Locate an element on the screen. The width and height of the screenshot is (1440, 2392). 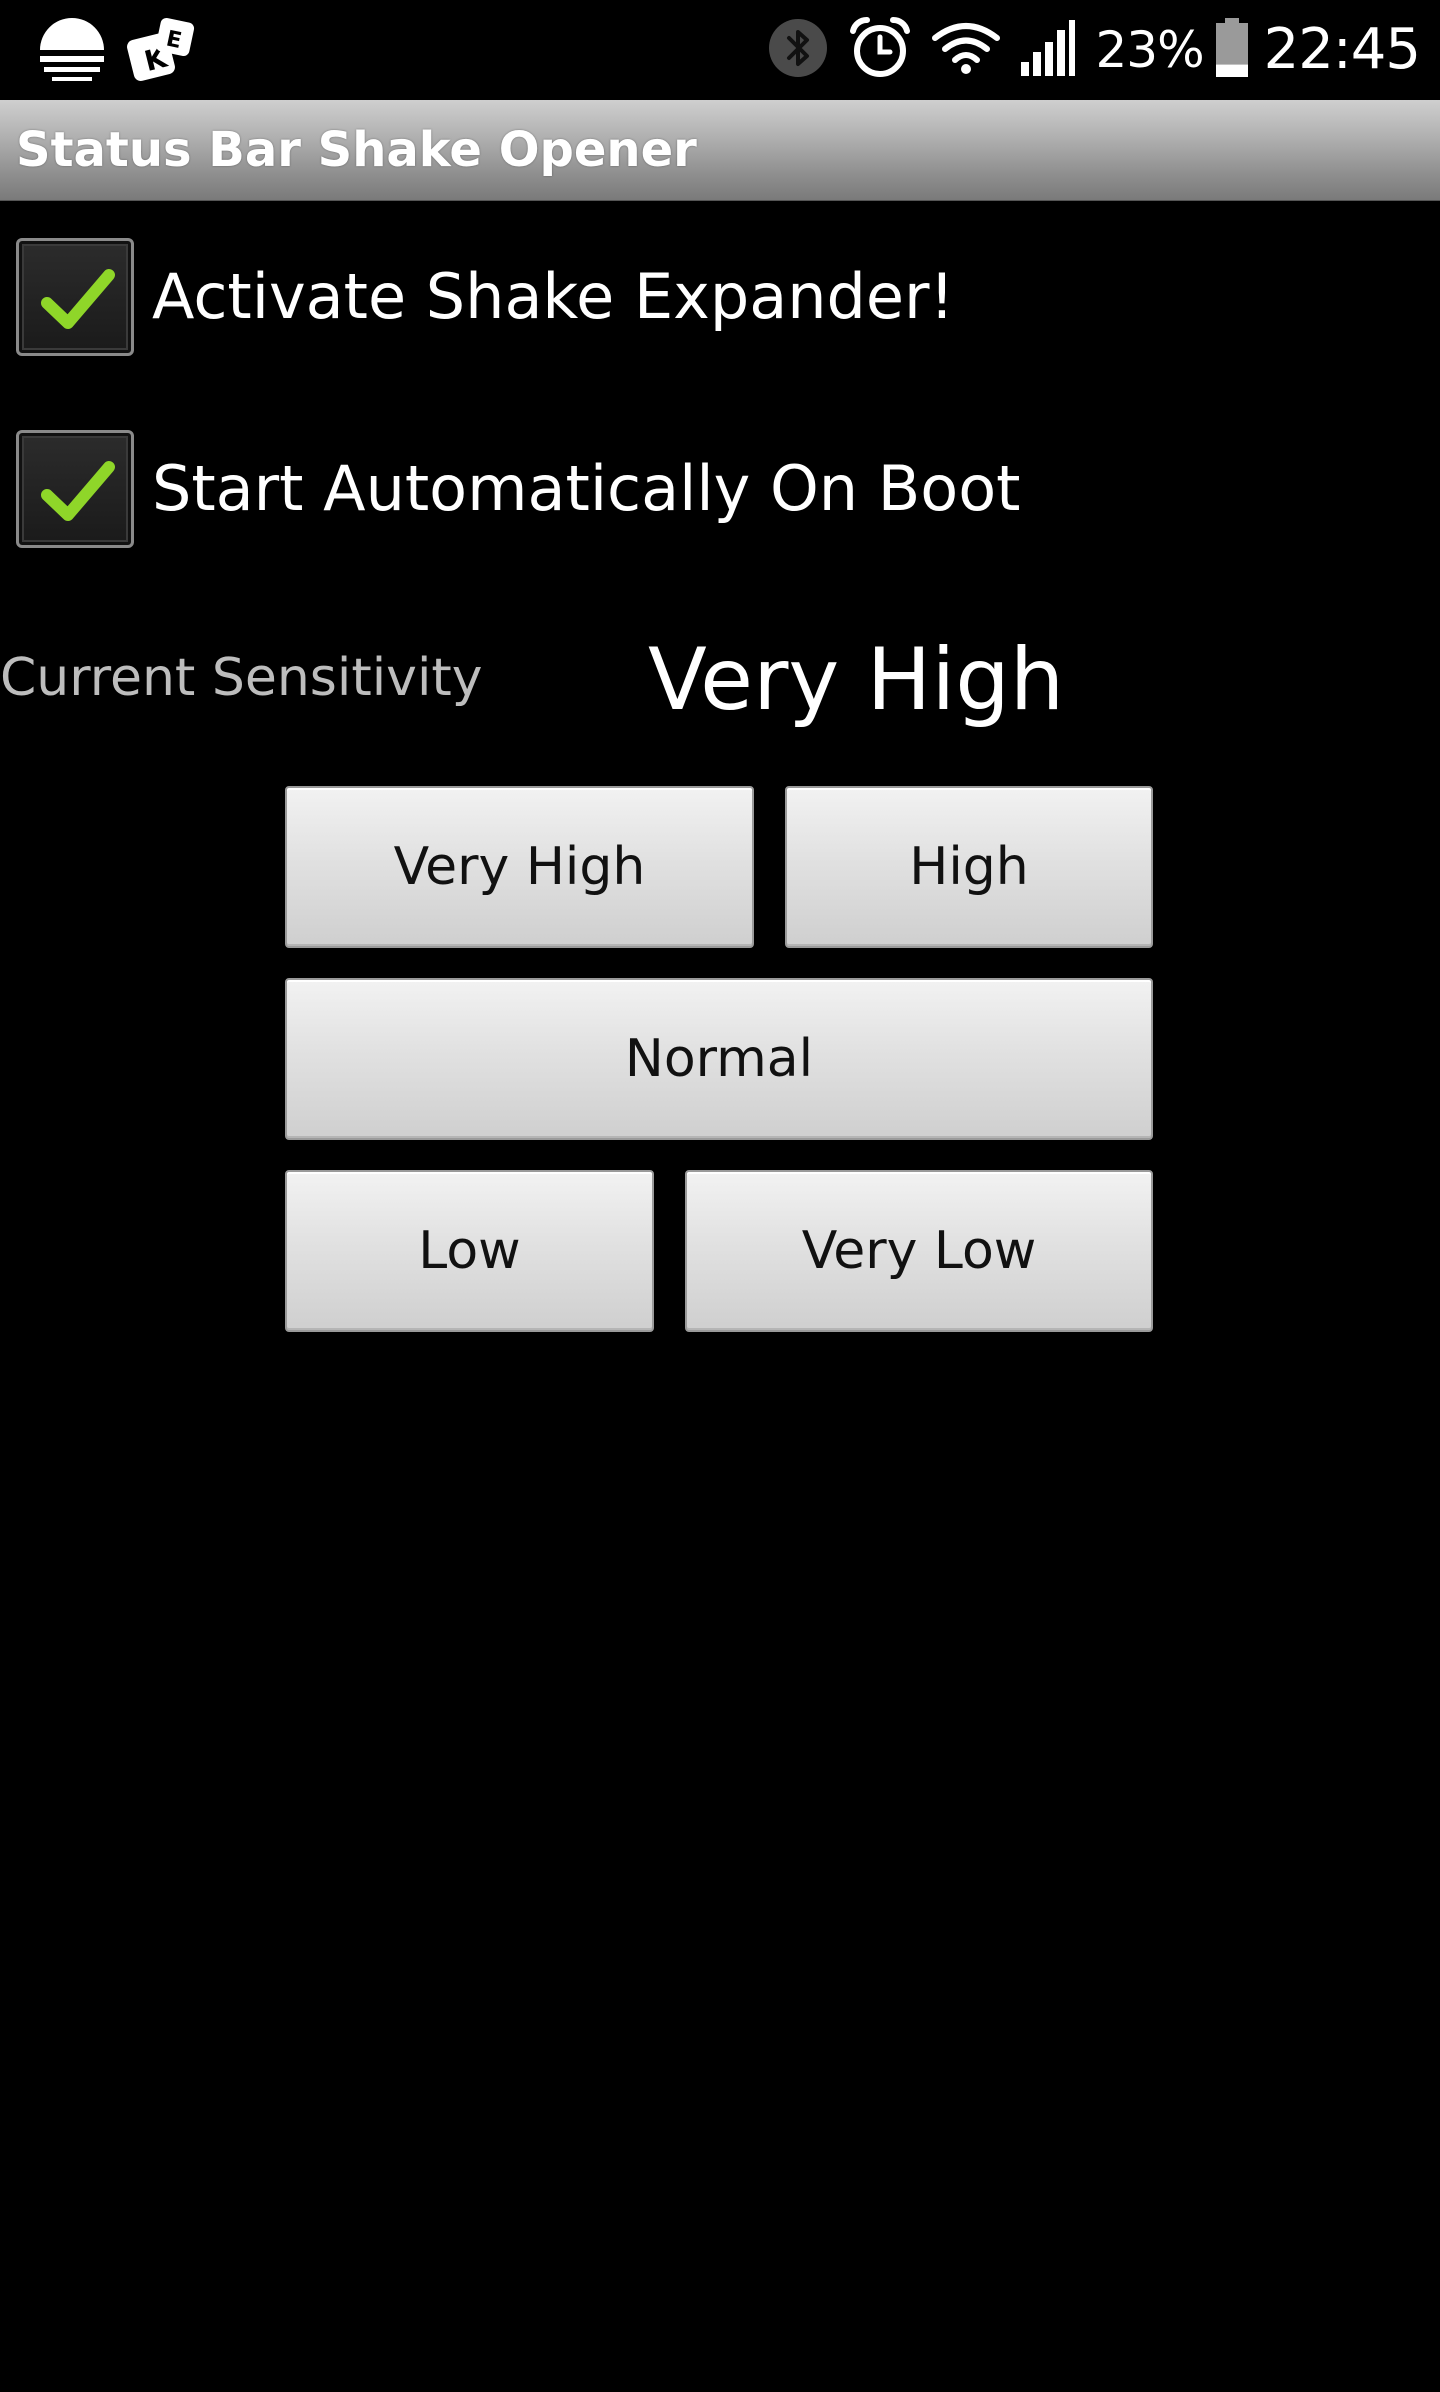
weather-icon is located at coordinates (72, 52).